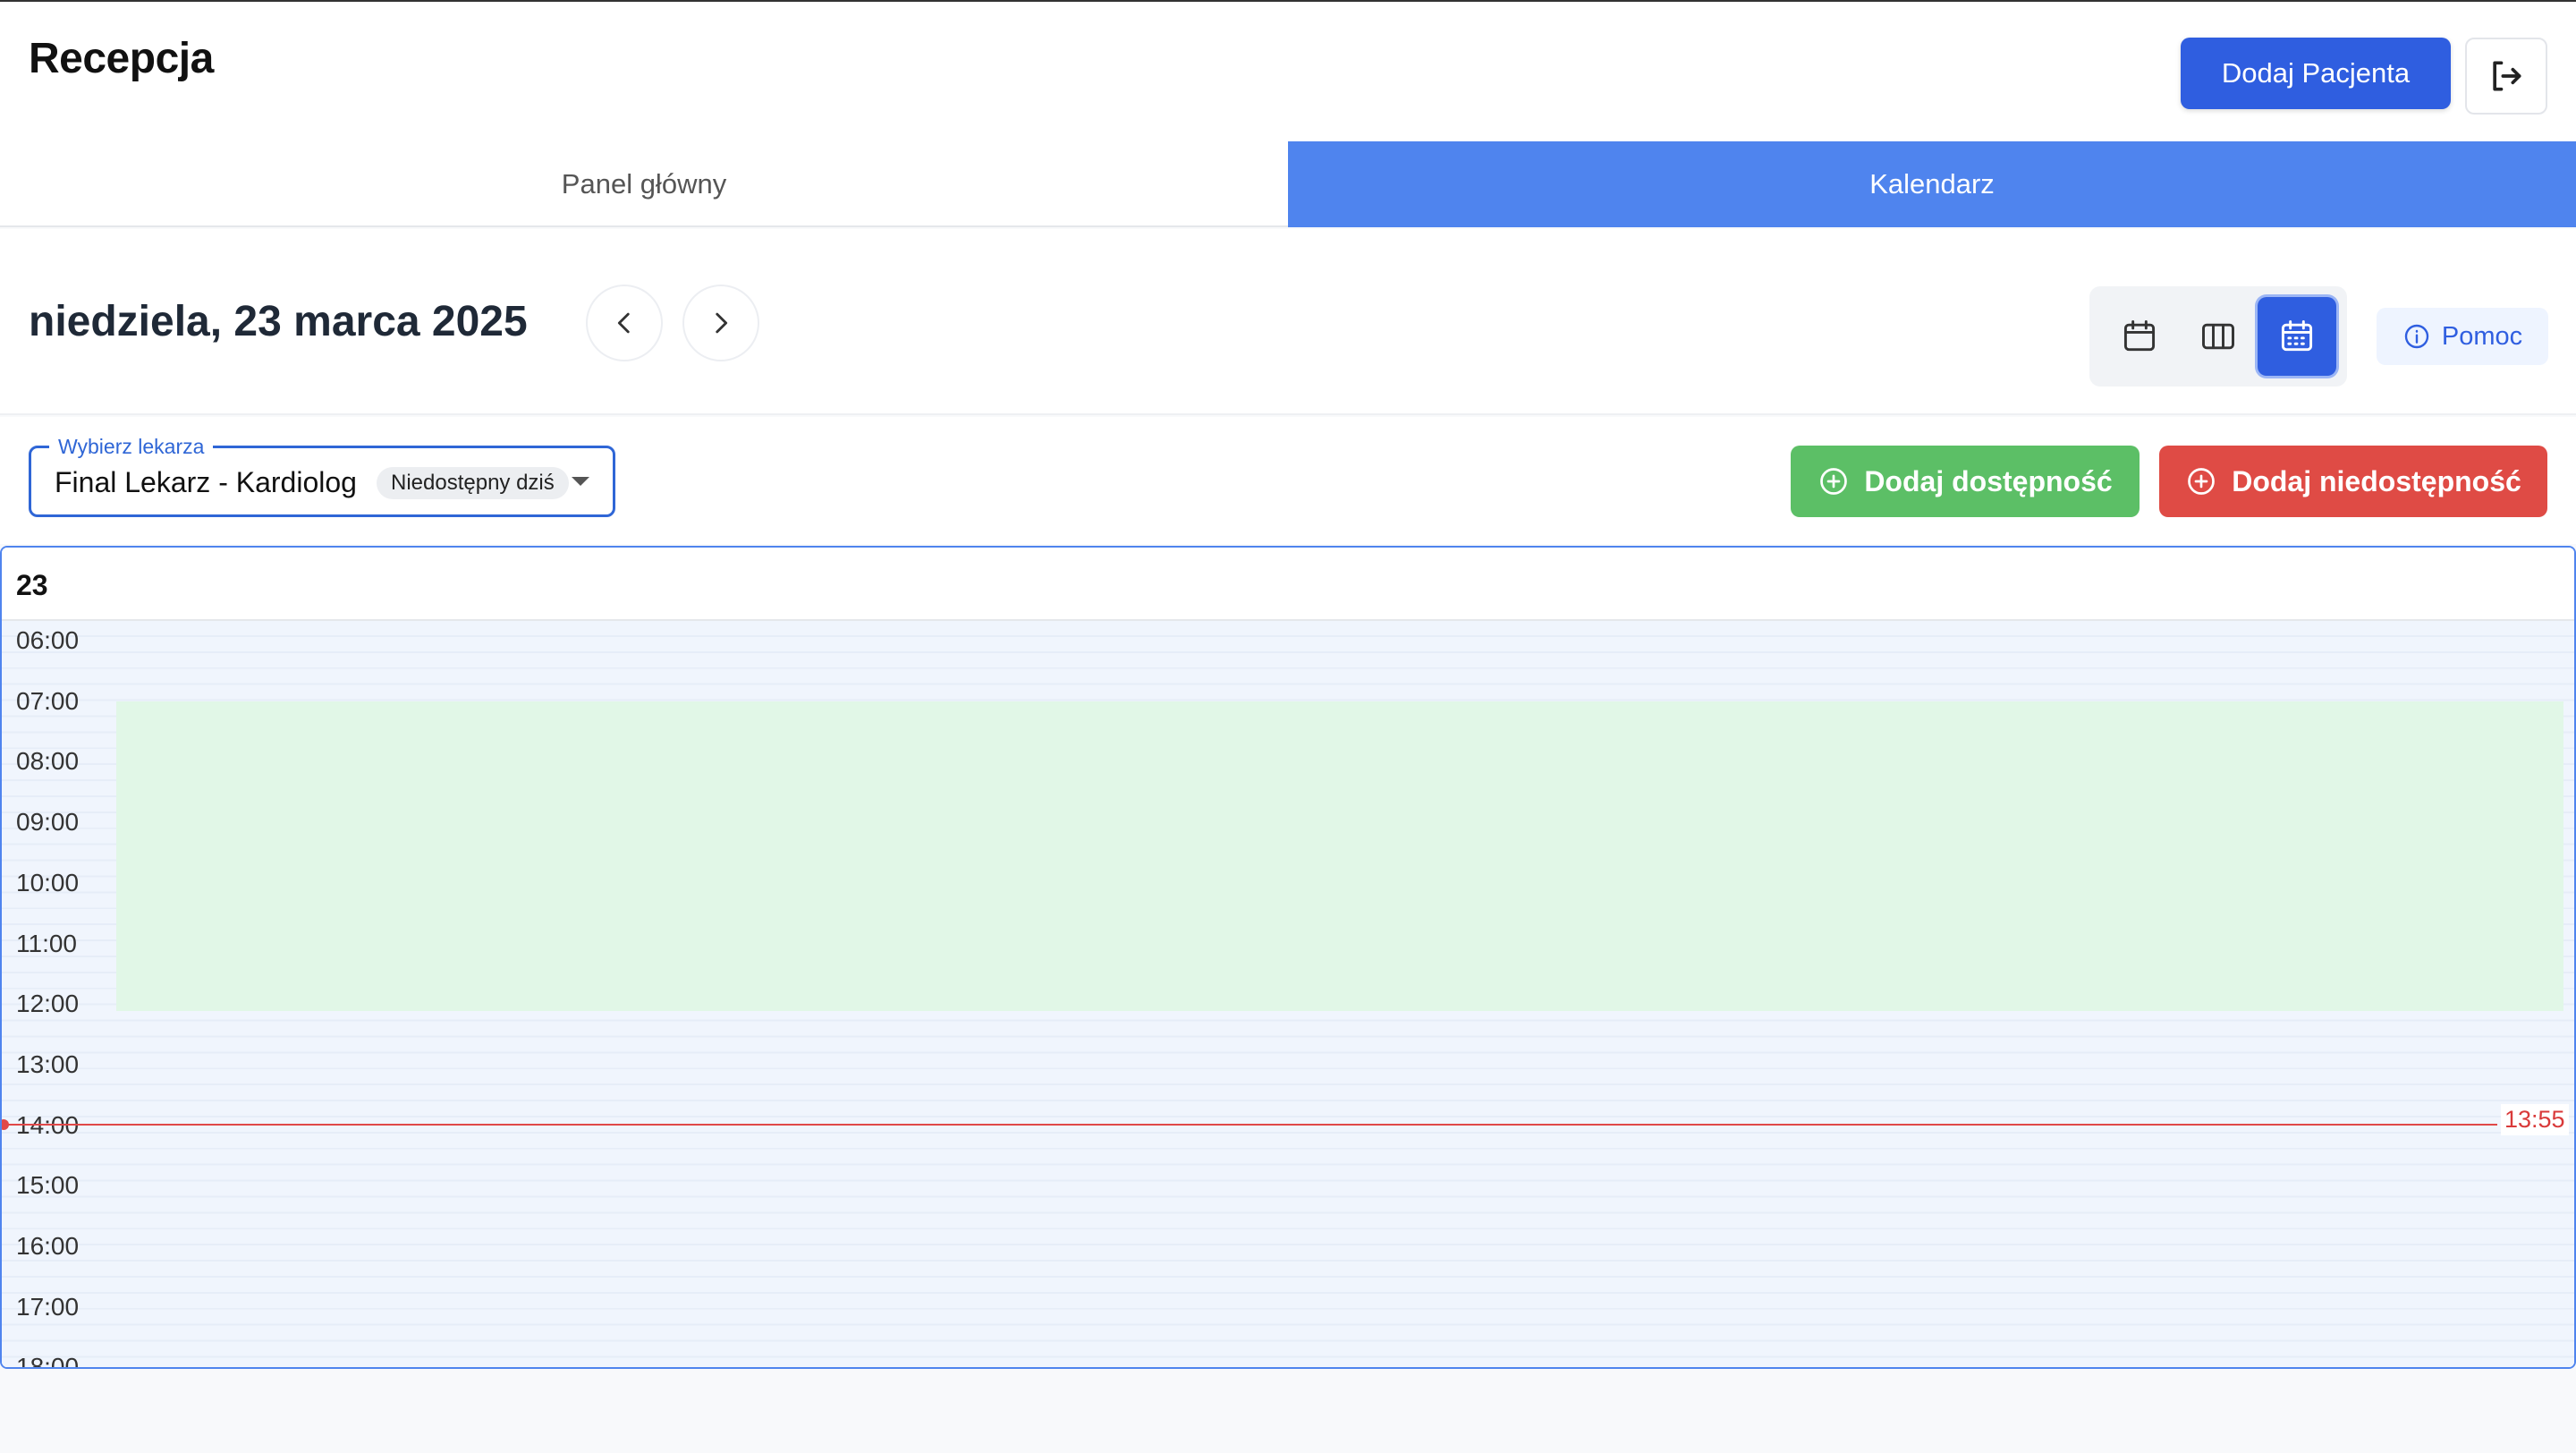  What do you see at coordinates (121, 58) in the screenshot?
I see `app-title: Recepcja` at bounding box center [121, 58].